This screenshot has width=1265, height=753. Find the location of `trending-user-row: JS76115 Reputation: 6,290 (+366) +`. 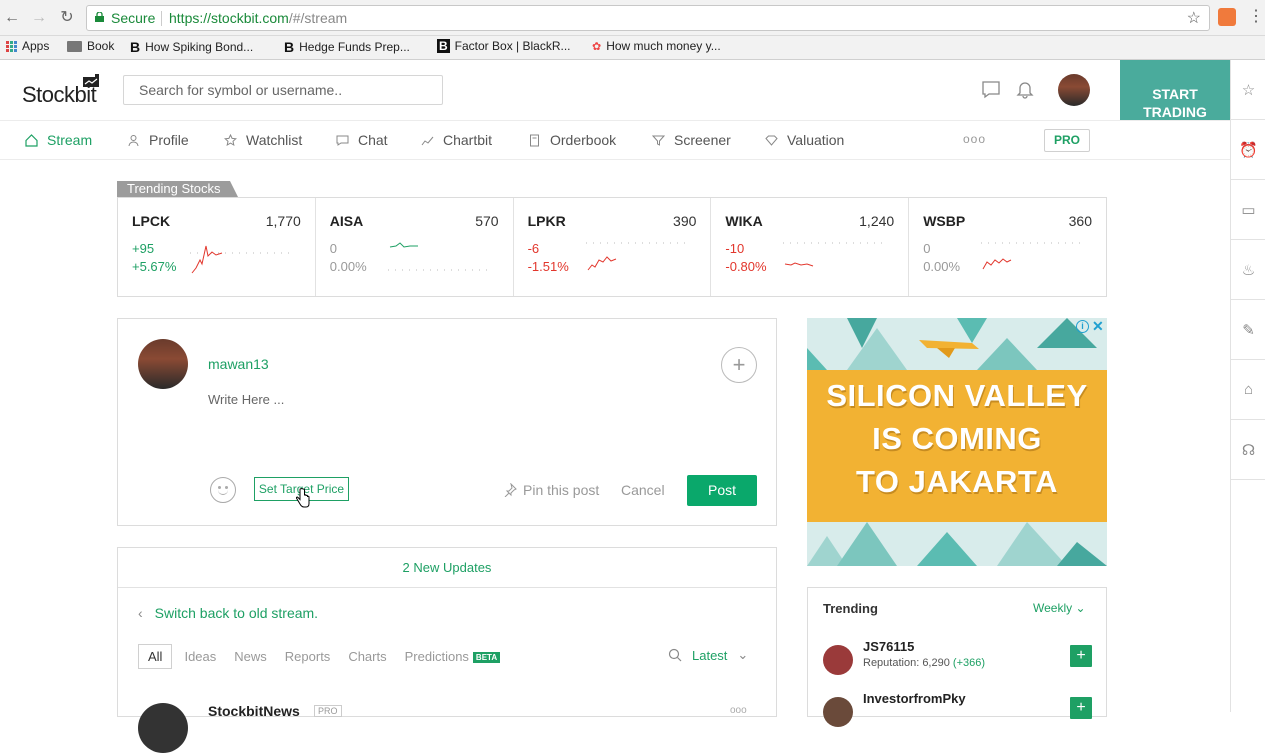

trending-user-row: JS76115 Reputation: 6,290 (+366) + is located at coordinates (958, 662).